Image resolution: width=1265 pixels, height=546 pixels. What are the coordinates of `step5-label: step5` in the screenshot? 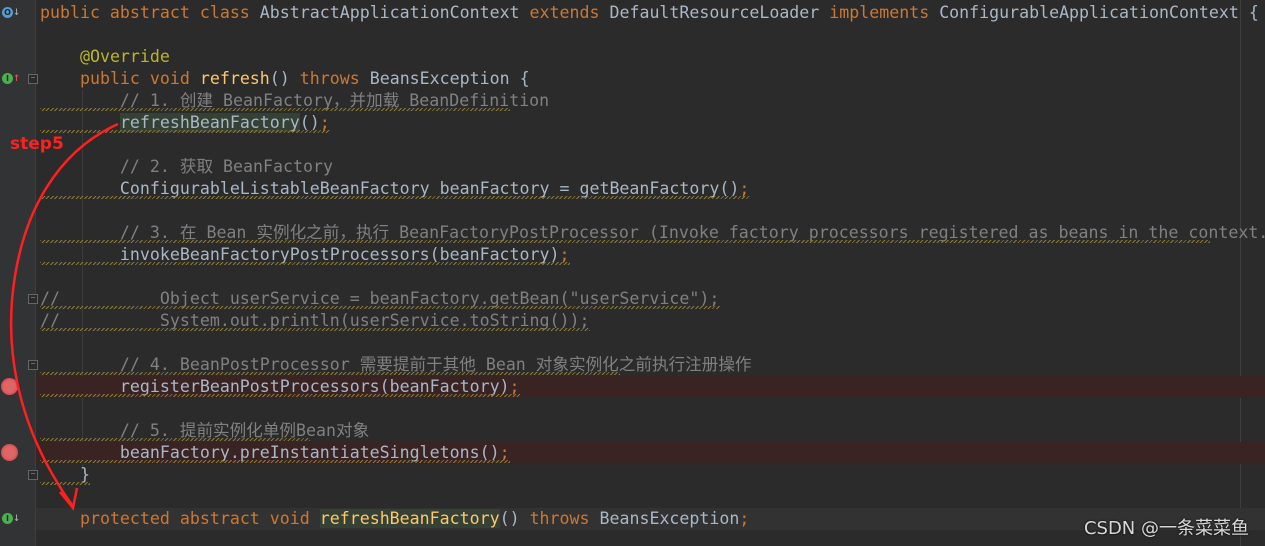 It's located at (37, 144).